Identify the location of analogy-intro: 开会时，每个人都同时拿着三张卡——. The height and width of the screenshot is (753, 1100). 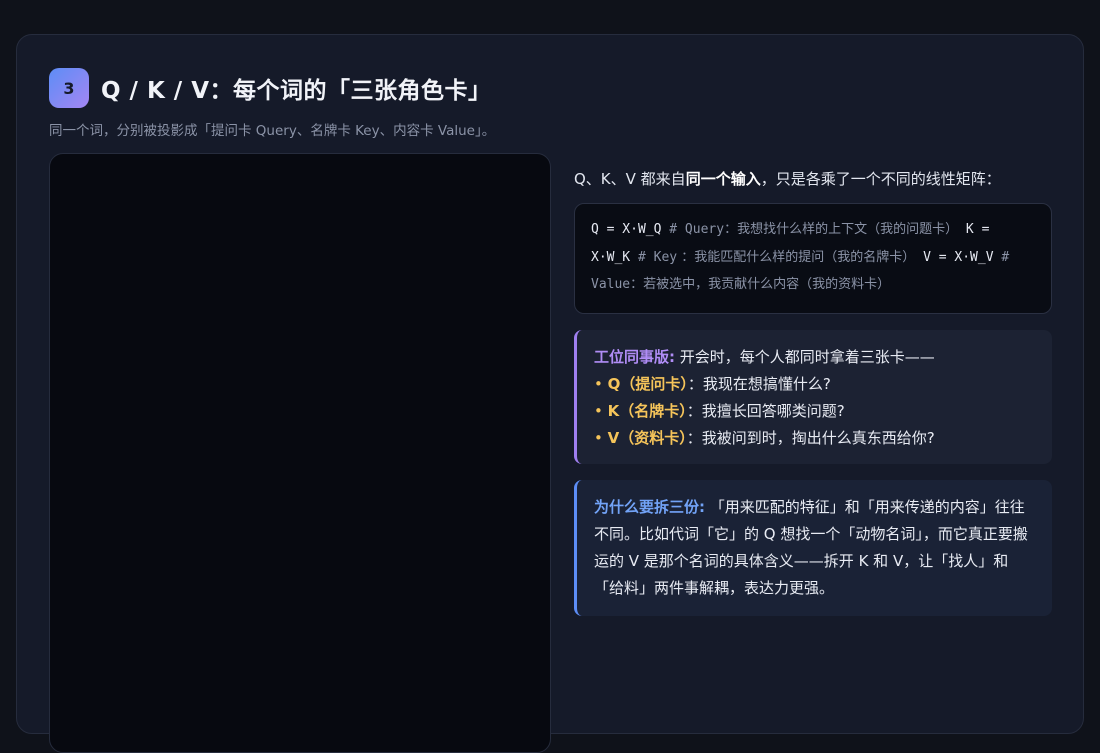
(805, 357).